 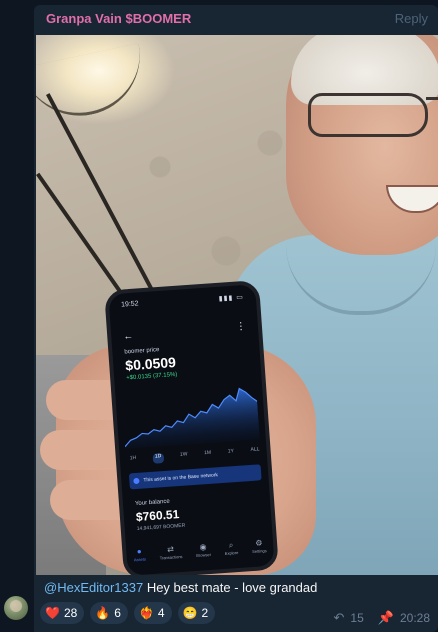 What do you see at coordinates (171, 557) in the screenshot?
I see `phone-nav-label: Transactions` at bounding box center [171, 557].